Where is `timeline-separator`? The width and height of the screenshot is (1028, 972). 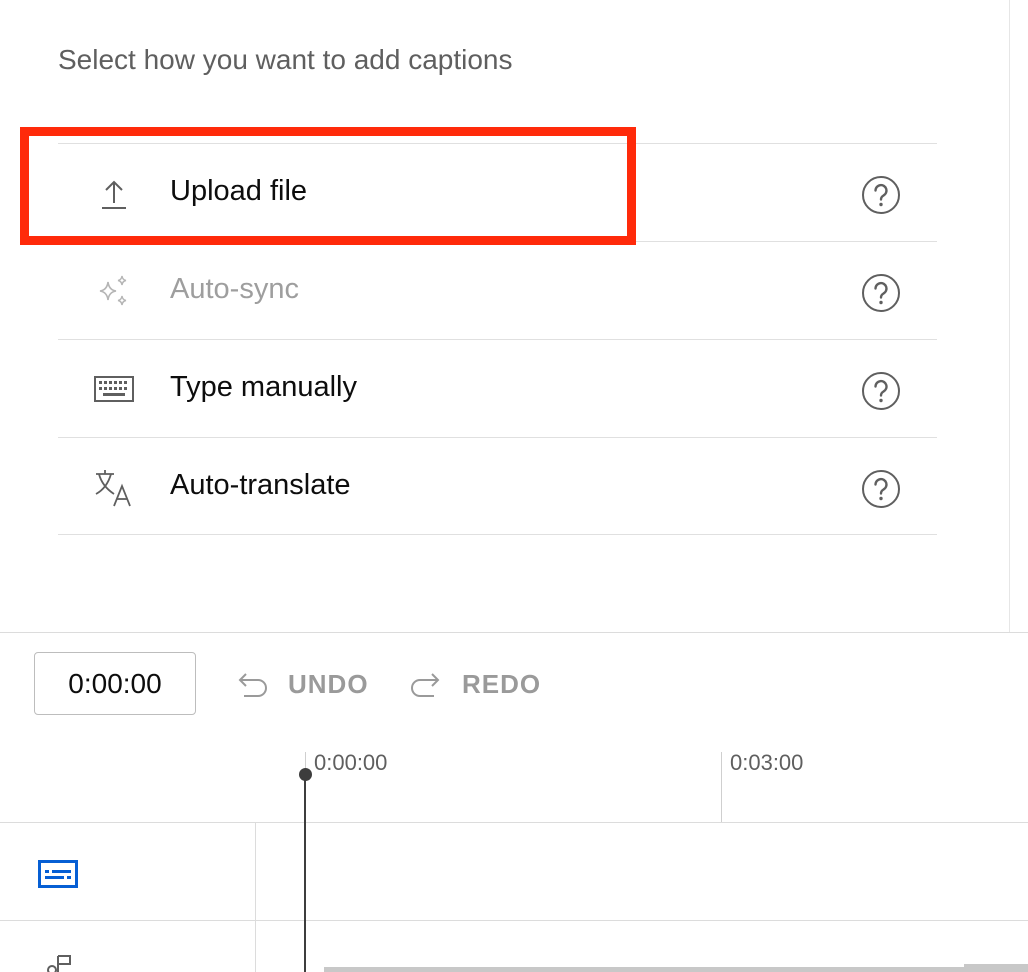 timeline-separator is located at coordinates (514, 632).